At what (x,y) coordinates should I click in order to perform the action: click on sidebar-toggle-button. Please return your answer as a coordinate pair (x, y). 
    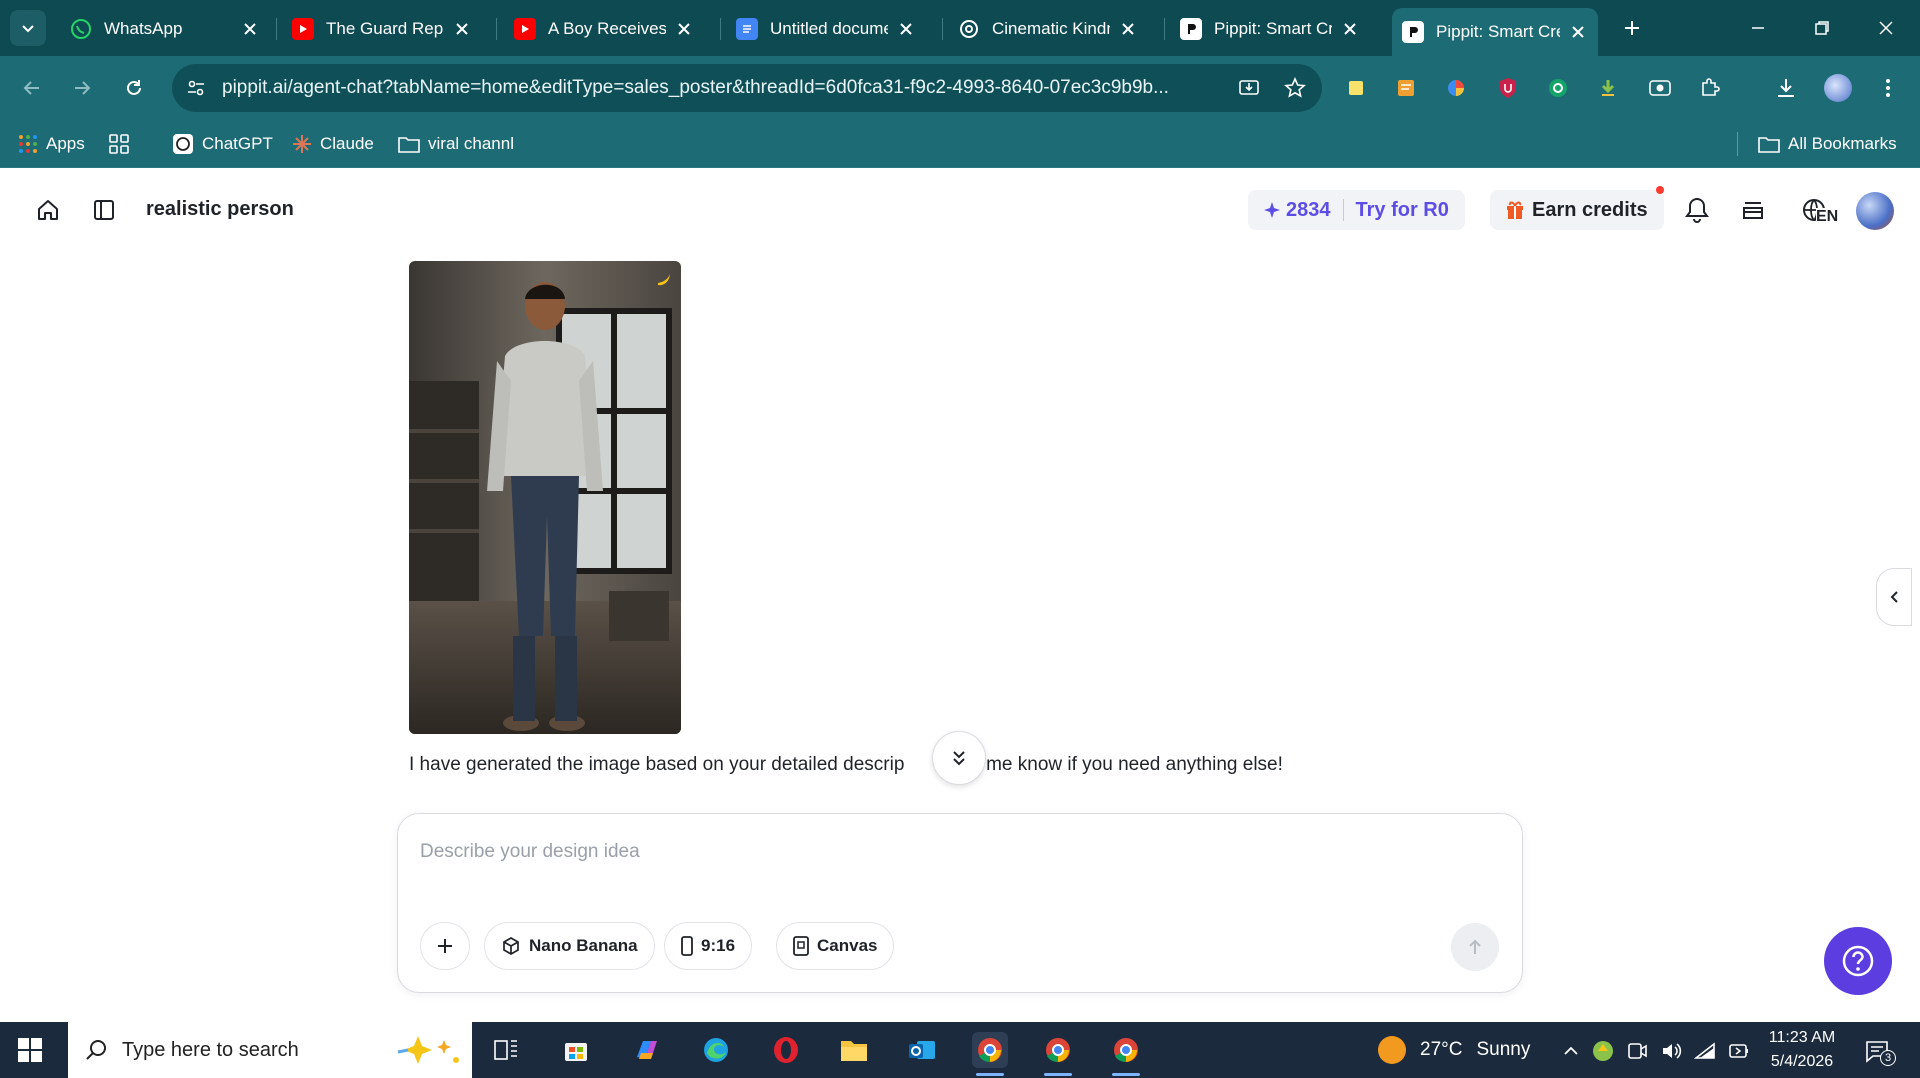
    Looking at the image, I should click on (104, 210).